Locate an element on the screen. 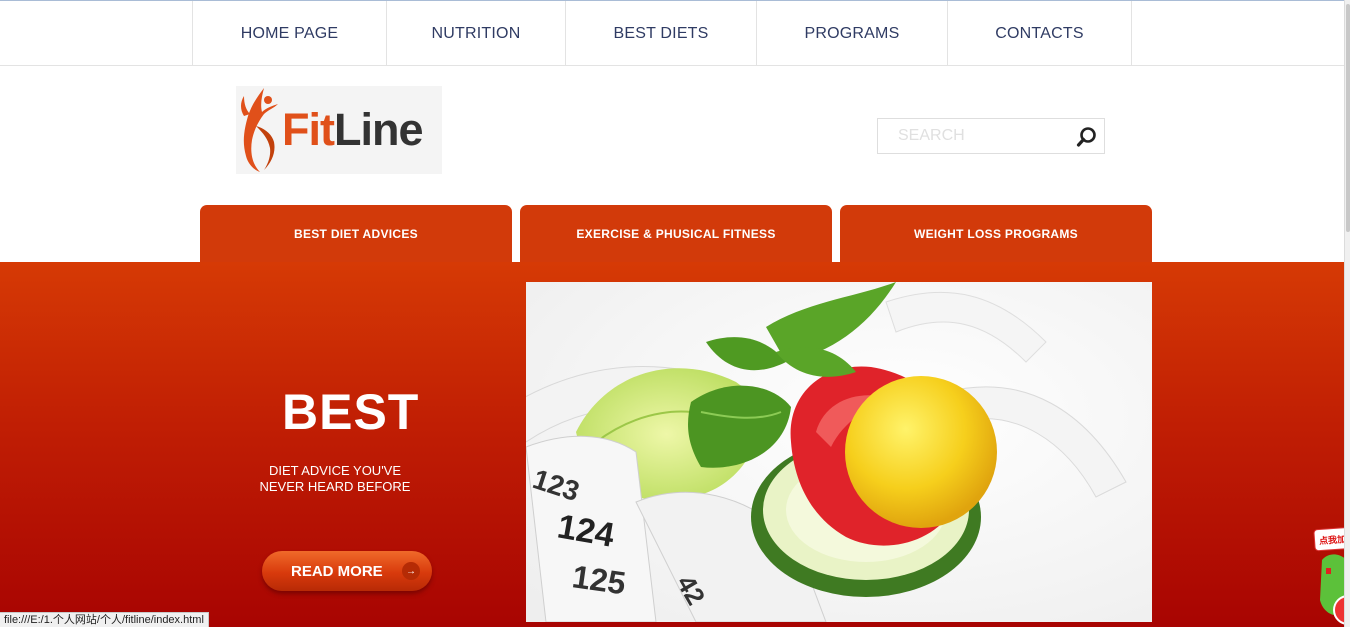 This screenshot has height=627, width=1350. tab-exercise-fitness: EXERCISE & PHUSICAL FITNESS is located at coordinates (676, 233).